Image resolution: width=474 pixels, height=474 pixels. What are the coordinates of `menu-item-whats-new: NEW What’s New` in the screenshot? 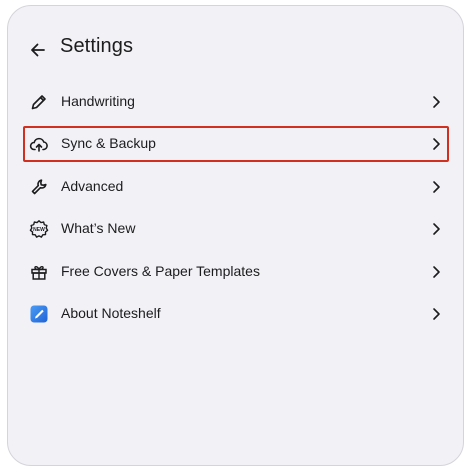 It's located at (236, 229).